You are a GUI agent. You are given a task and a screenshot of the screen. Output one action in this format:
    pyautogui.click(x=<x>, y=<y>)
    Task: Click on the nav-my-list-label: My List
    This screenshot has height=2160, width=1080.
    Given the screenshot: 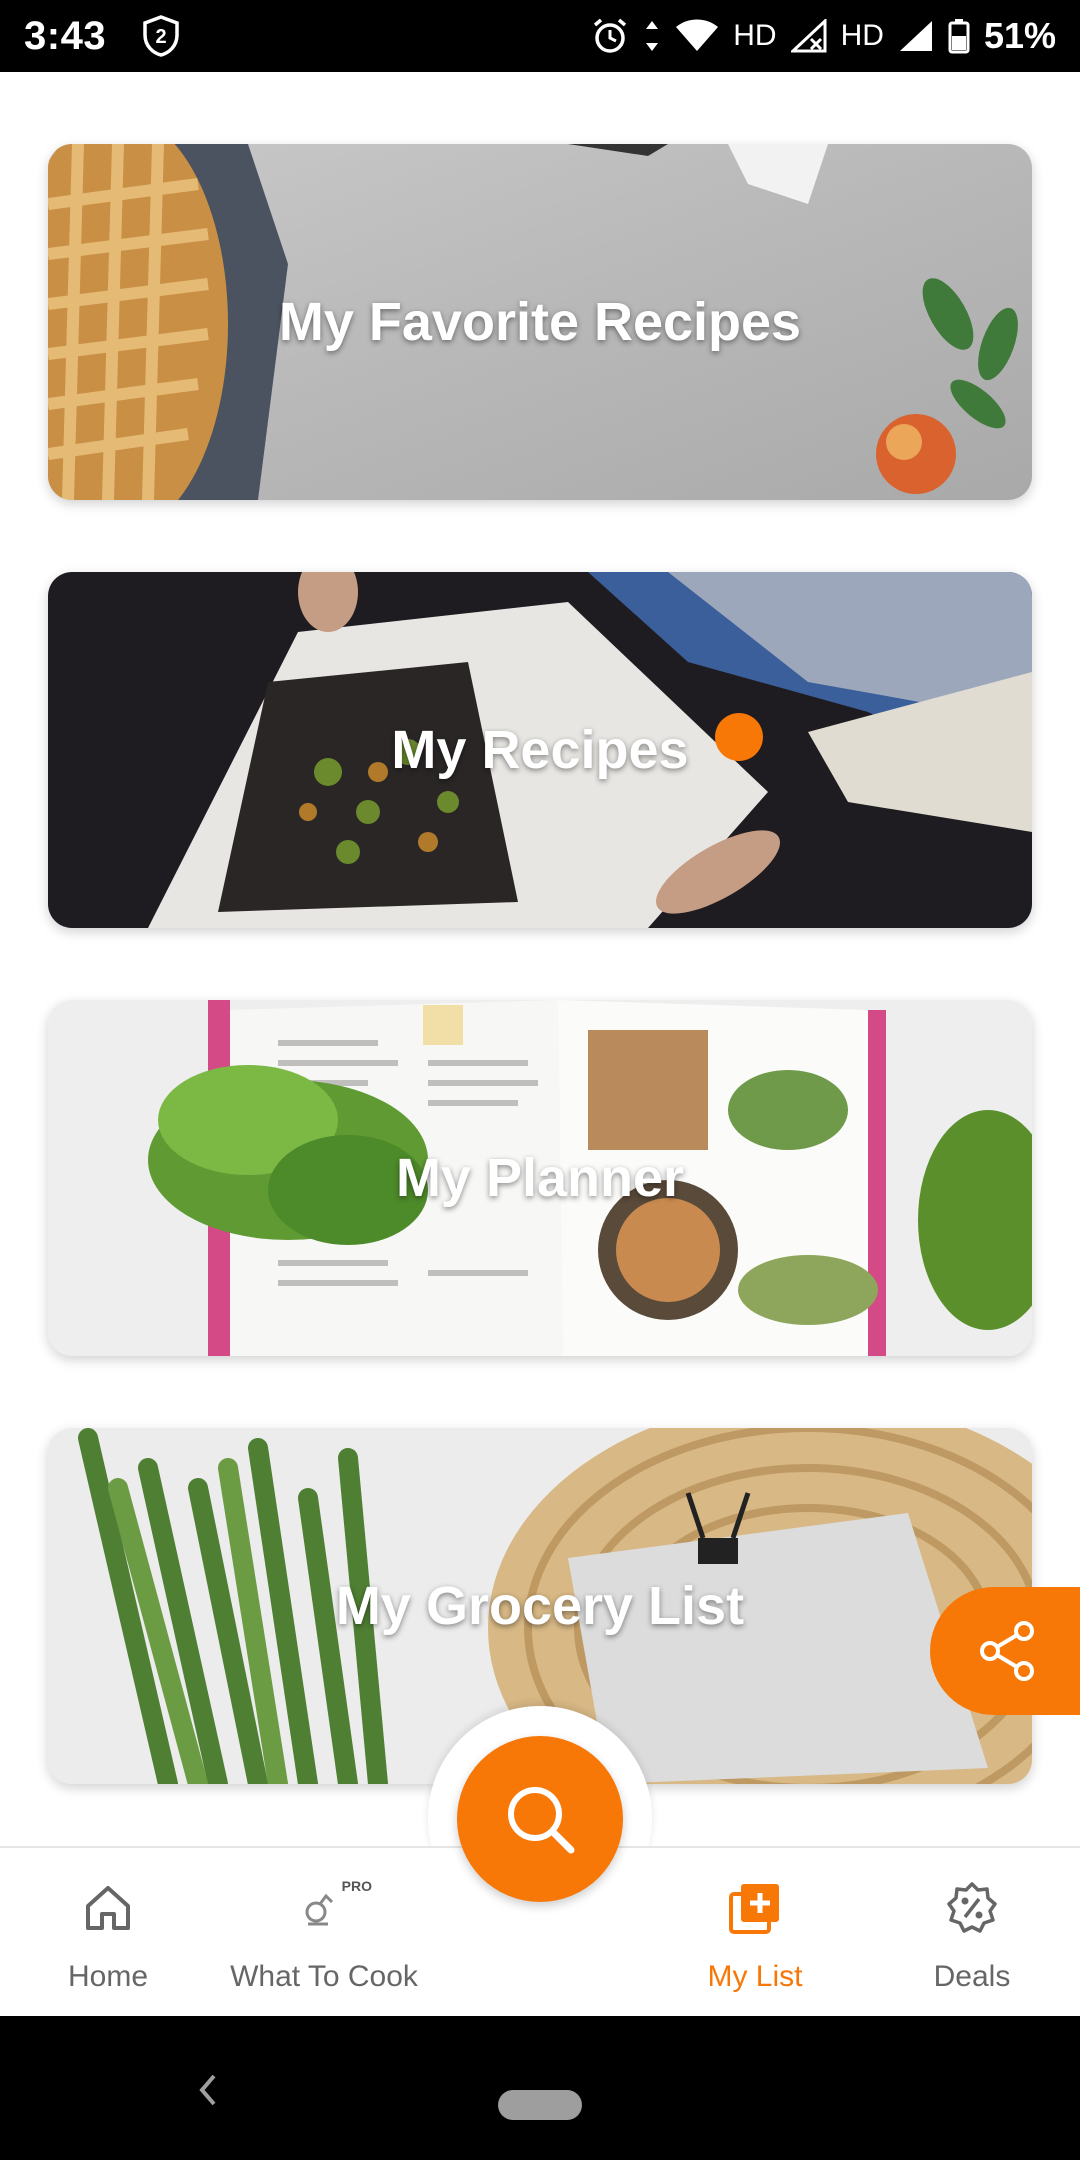 What is the action you would take?
    pyautogui.click(x=755, y=1976)
    